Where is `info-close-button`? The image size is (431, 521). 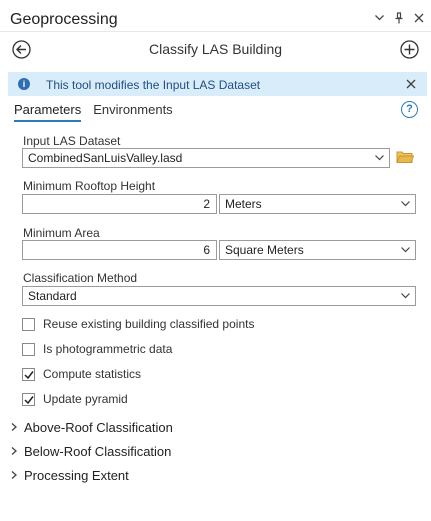 info-close-button is located at coordinates (411, 84).